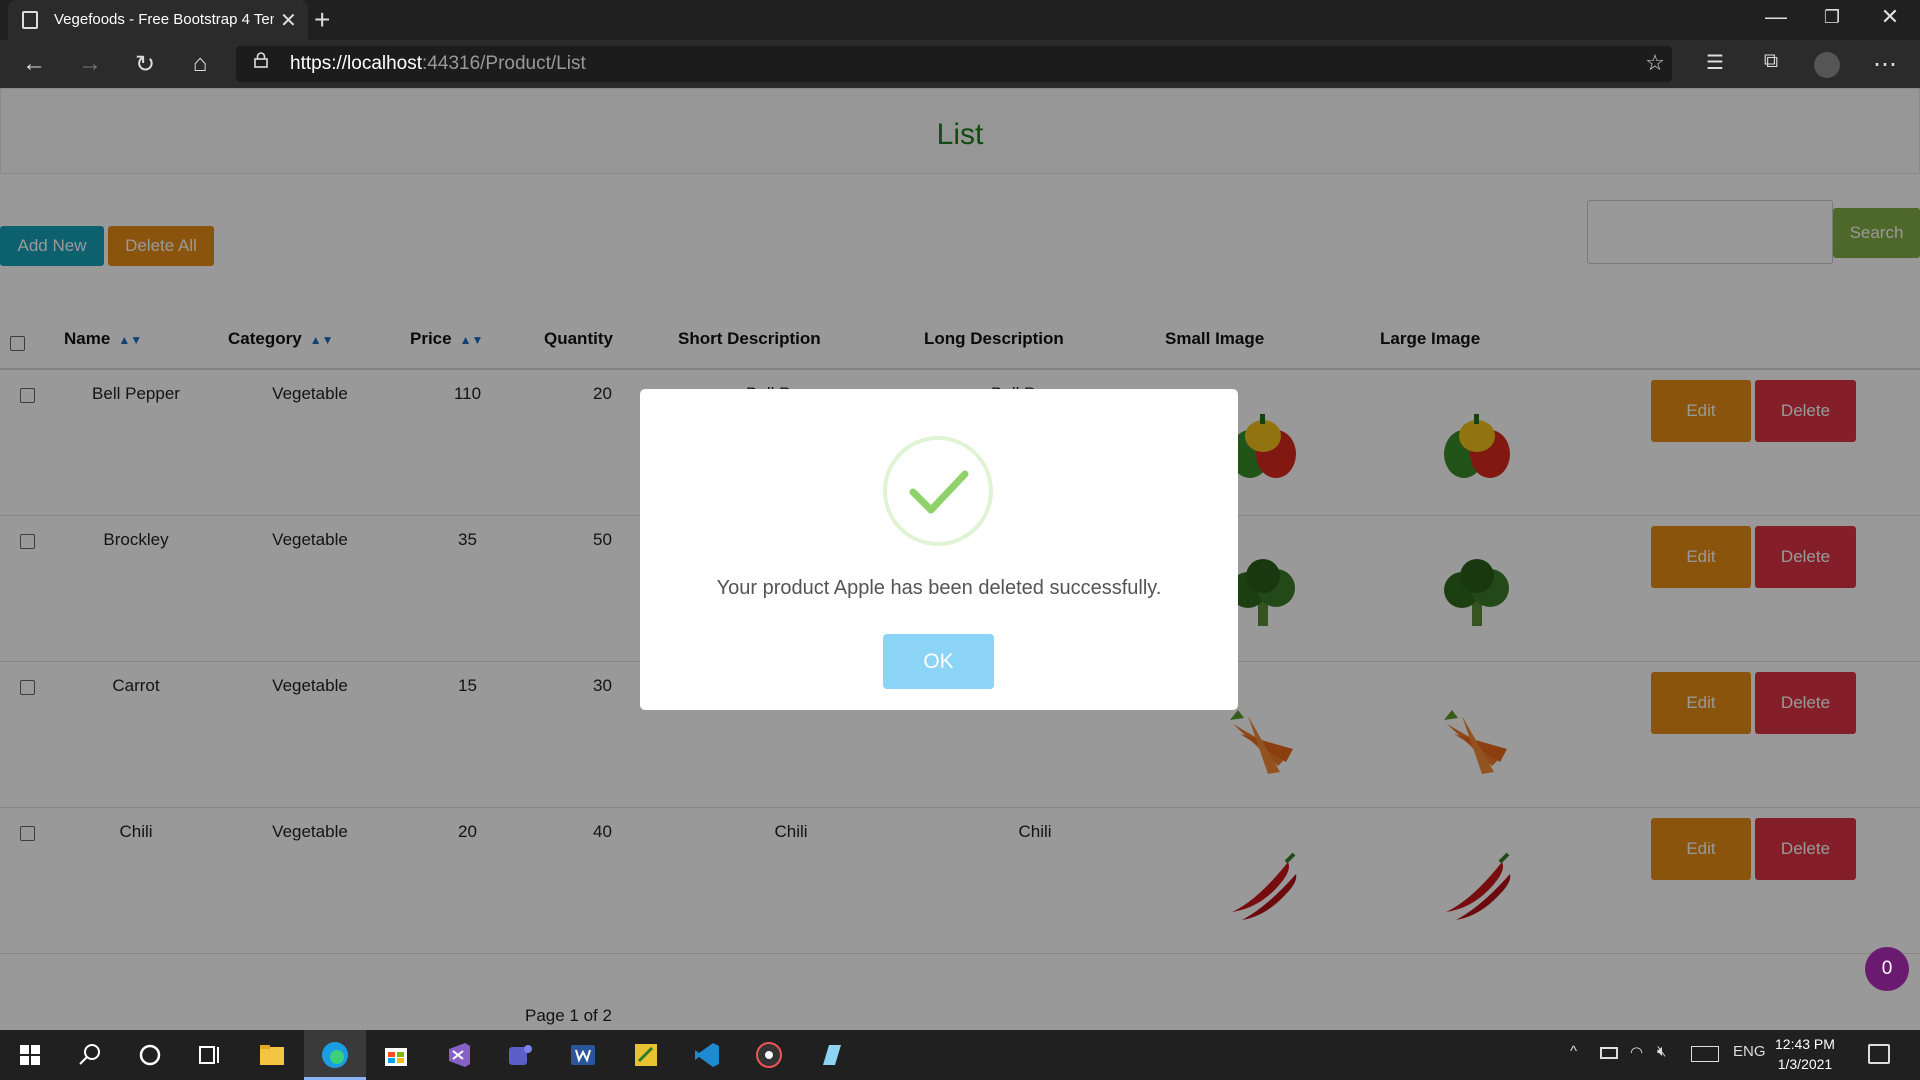 Image resolution: width=1920 pixels, height=1080 pixels. I want to click on minimize-icon: —, so click(1776, 17).